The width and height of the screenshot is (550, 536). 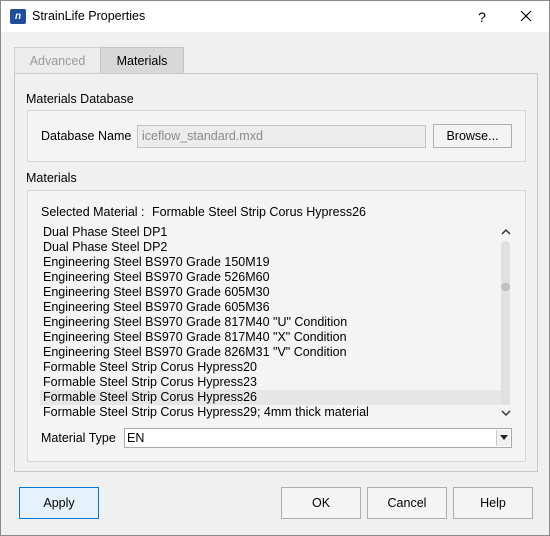 What do you see at coordinates (57, 60) in the screenshot?
I see `tab-advanced: Advanced` at bounding box center [57, 60].